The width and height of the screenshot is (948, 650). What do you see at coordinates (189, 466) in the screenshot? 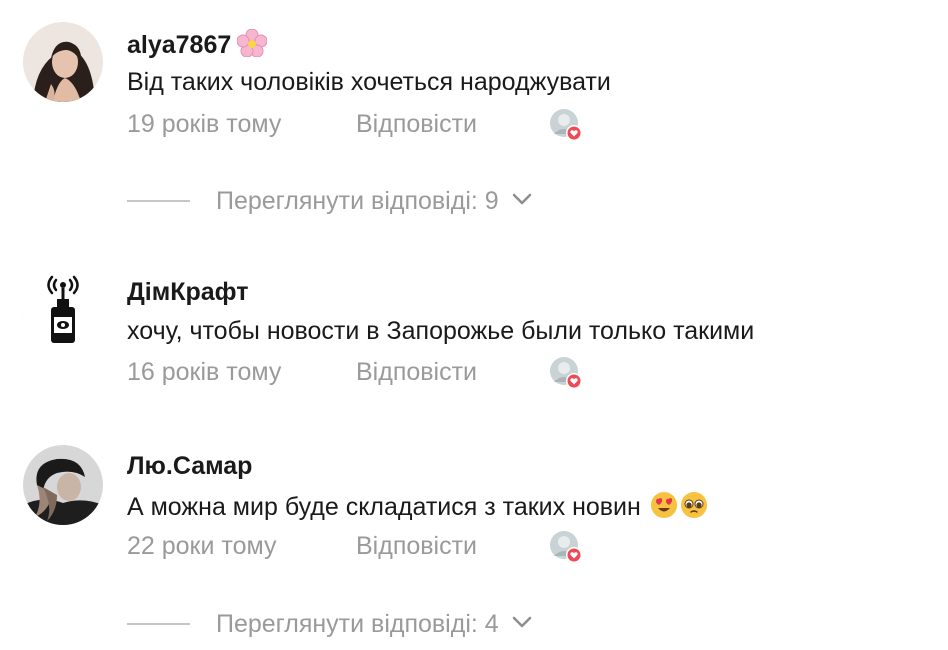
I see `comment-username: Лю.Самар` at bounding box center [189, 466].